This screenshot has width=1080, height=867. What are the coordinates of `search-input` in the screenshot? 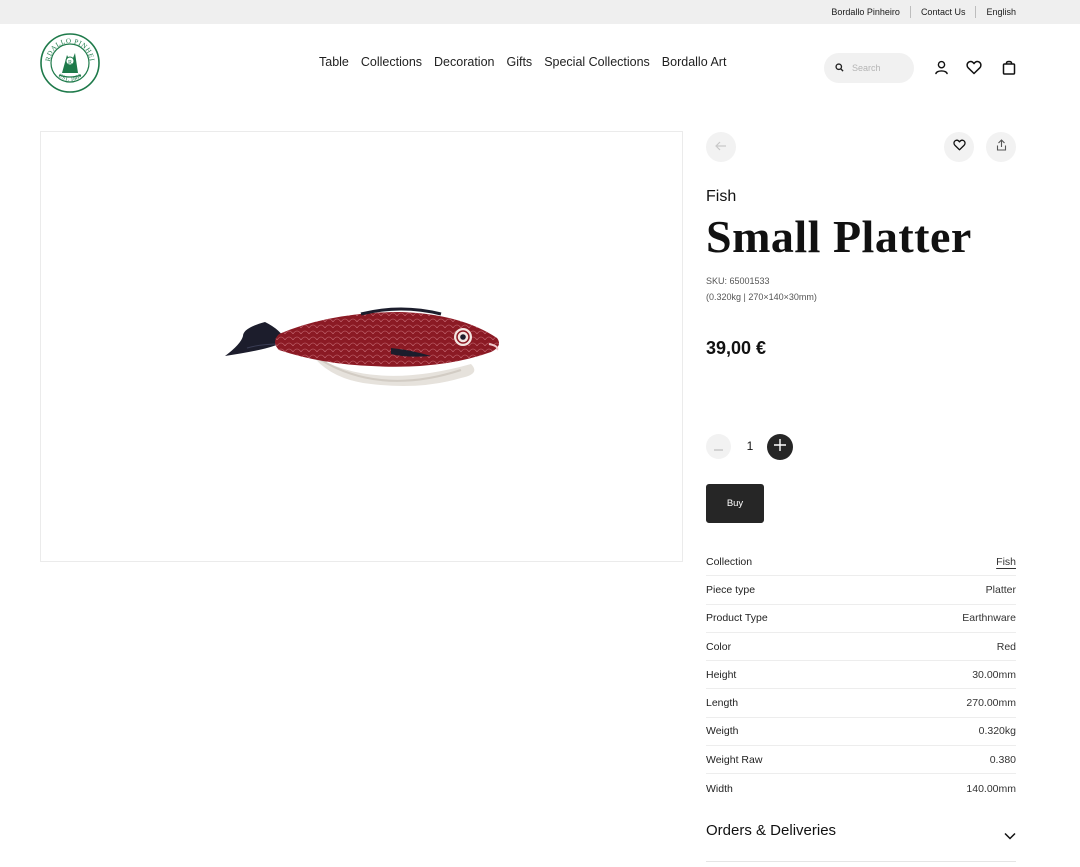 It's located at (881, 68).